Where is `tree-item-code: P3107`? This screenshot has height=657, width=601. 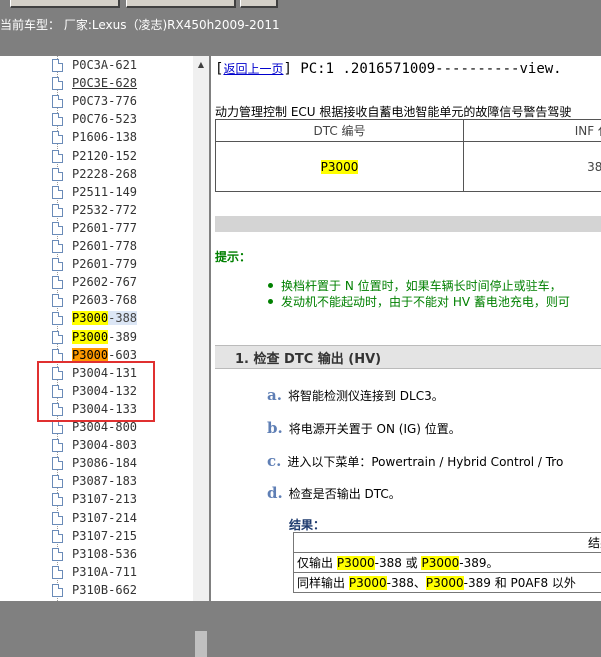
tree-item-code: P3107 is located at coordinates (90, 536).